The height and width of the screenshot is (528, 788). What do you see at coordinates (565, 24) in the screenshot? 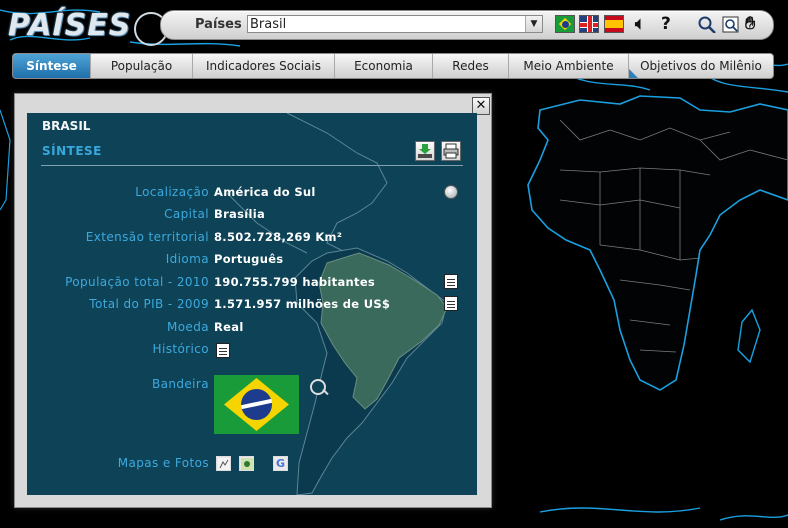
I see `flag-brazil-icon` at bounding box center [565, 24].